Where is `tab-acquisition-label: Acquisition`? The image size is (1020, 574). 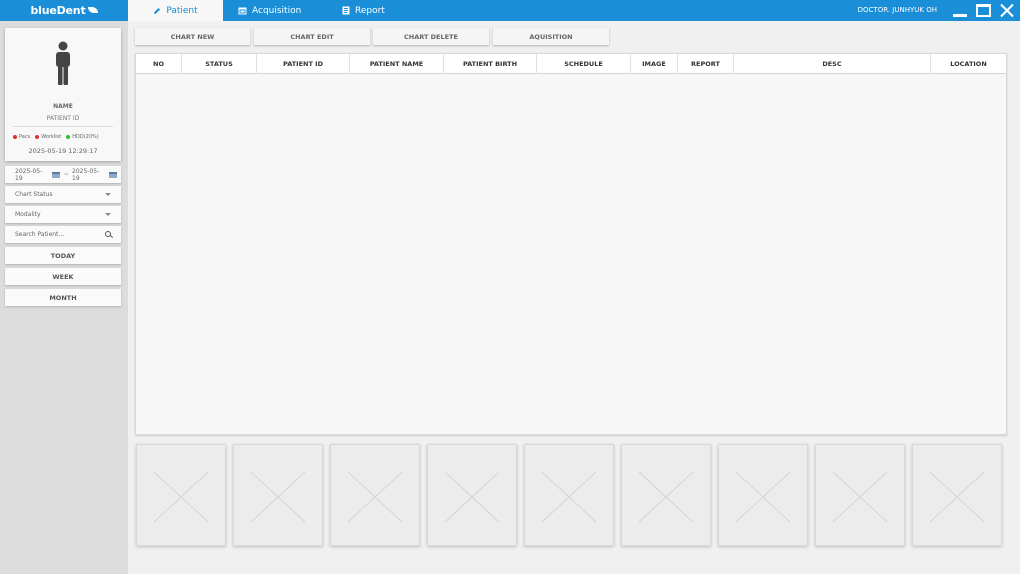
tab-acquisition-label: Acquisition is located at coordinates (277, 10).